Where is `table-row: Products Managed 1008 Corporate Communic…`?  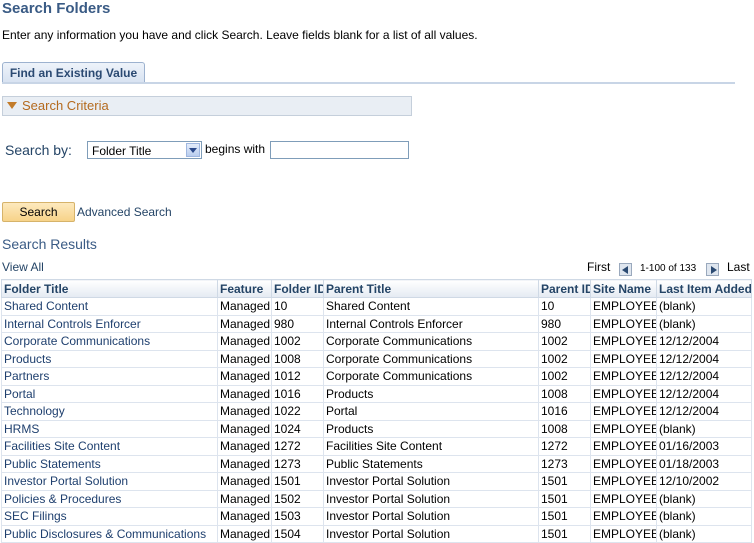 table-row: Products Managed 1008 Corporate Communic… is located at coordinates (376, 358).